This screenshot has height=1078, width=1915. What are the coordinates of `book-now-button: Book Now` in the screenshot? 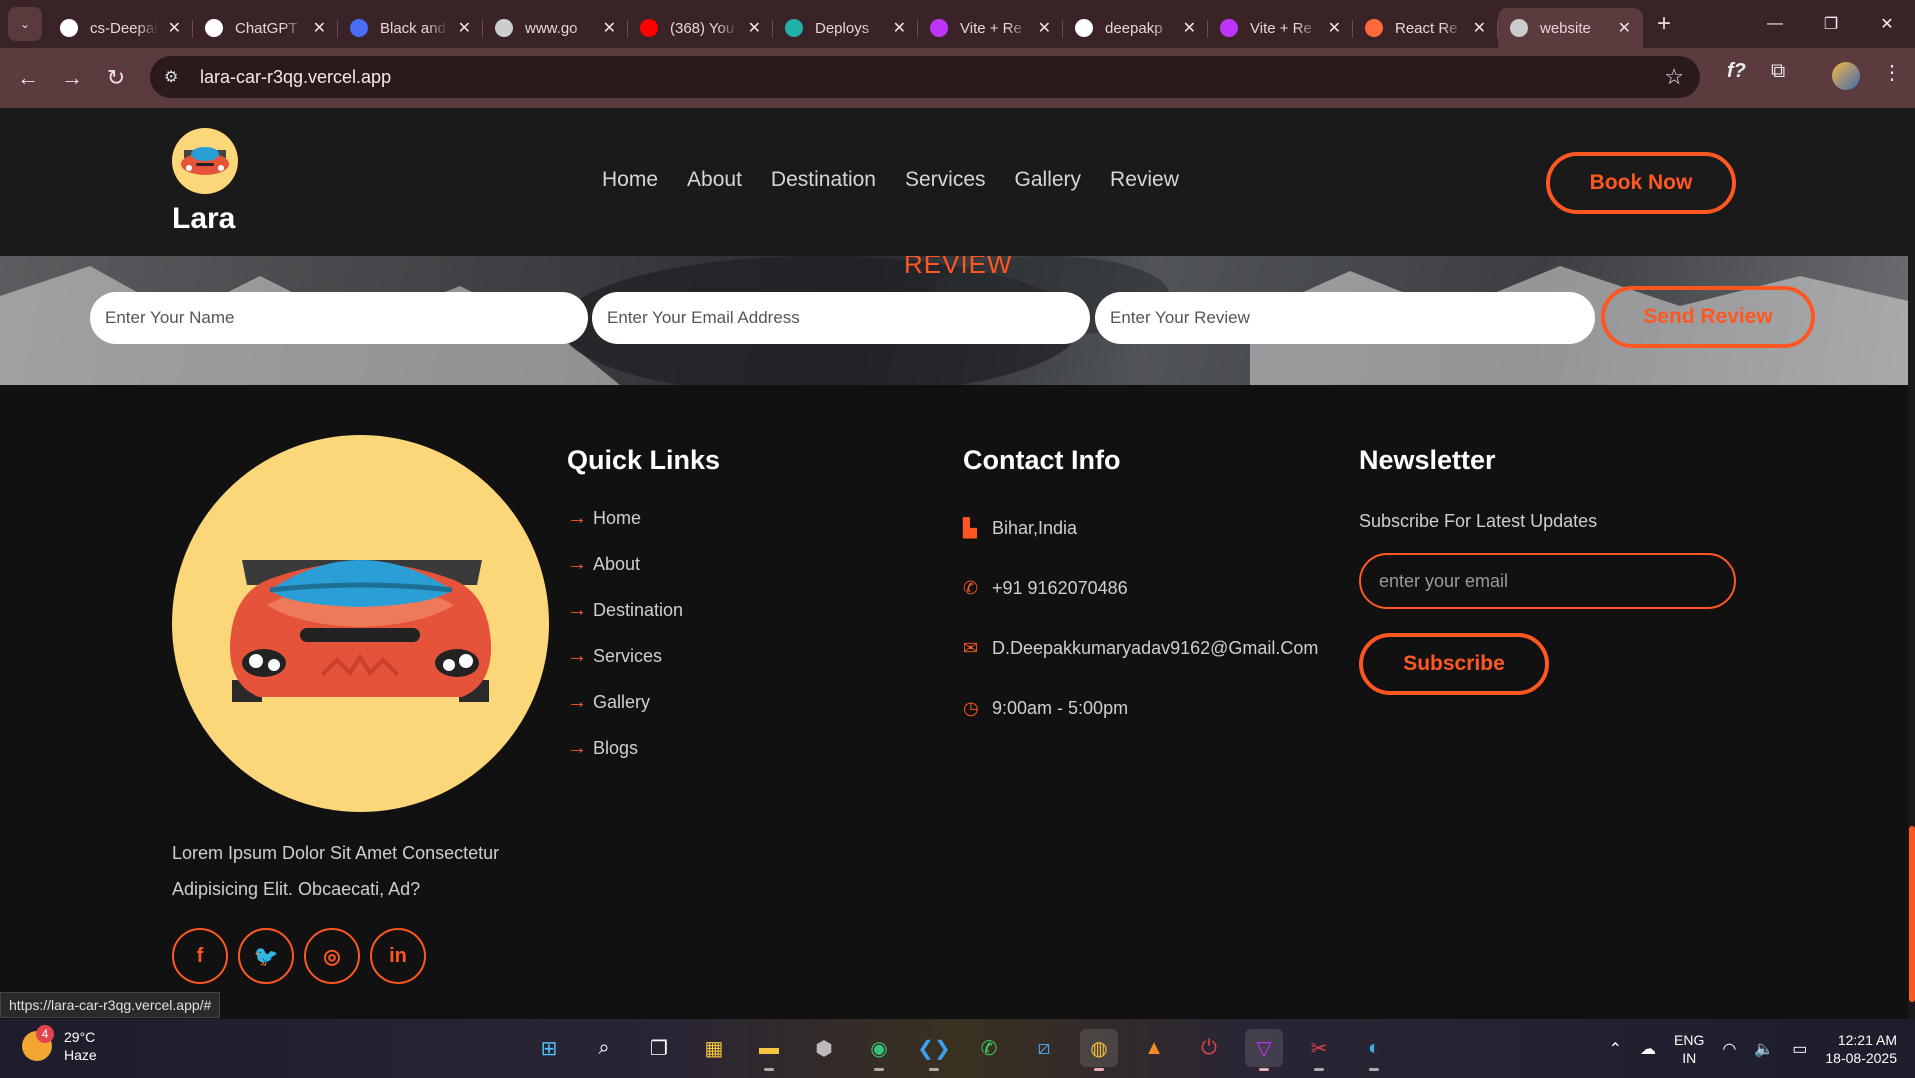 It's located at (1641, 183).